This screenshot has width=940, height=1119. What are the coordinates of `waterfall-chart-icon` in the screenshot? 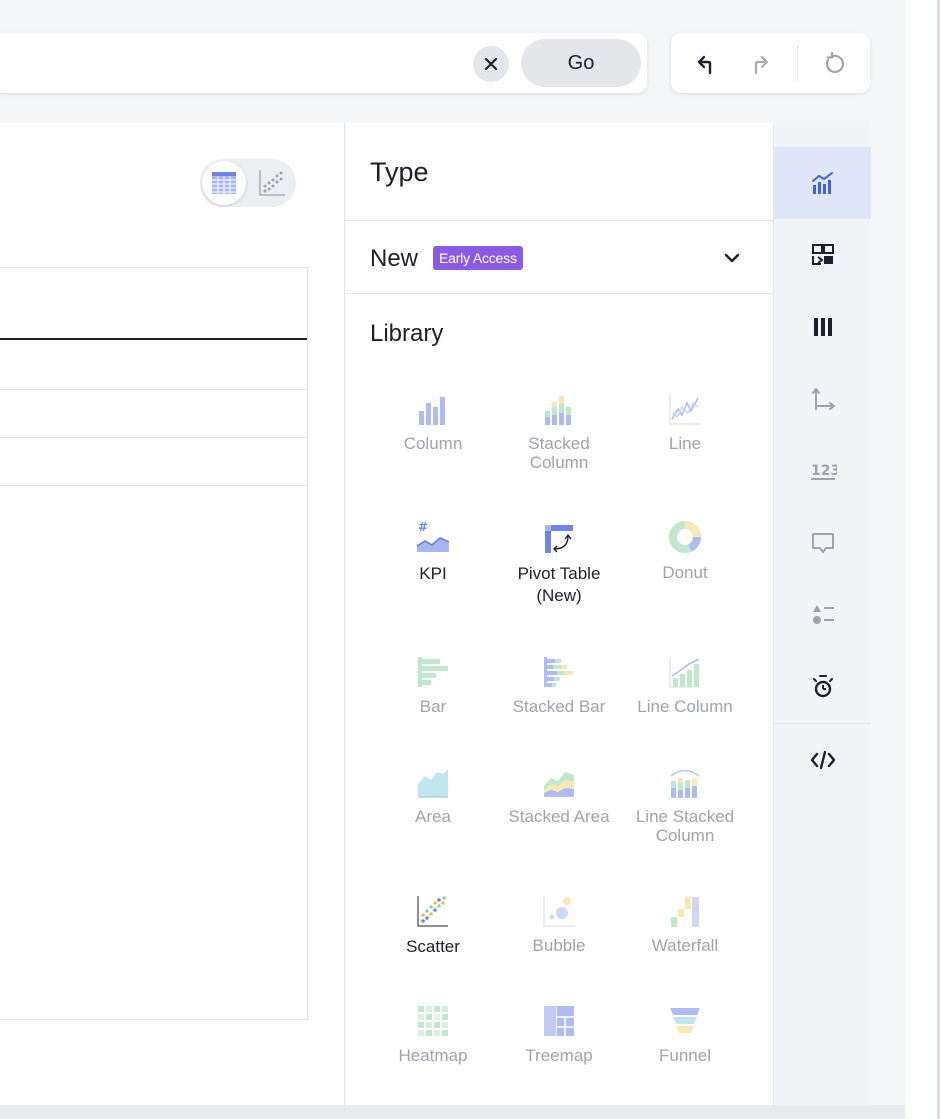 It's located at (685, 912).